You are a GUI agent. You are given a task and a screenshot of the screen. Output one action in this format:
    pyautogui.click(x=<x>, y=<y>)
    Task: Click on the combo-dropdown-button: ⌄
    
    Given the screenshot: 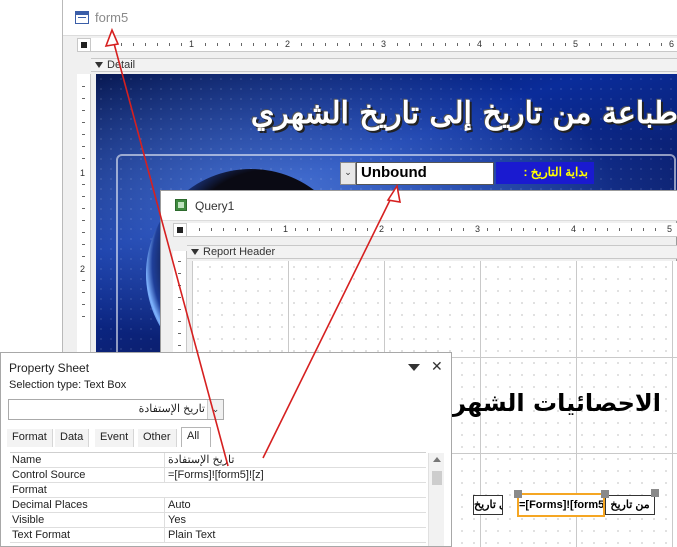 What is the action you would take?
    pyautogui.click(x=215, y=409)
    